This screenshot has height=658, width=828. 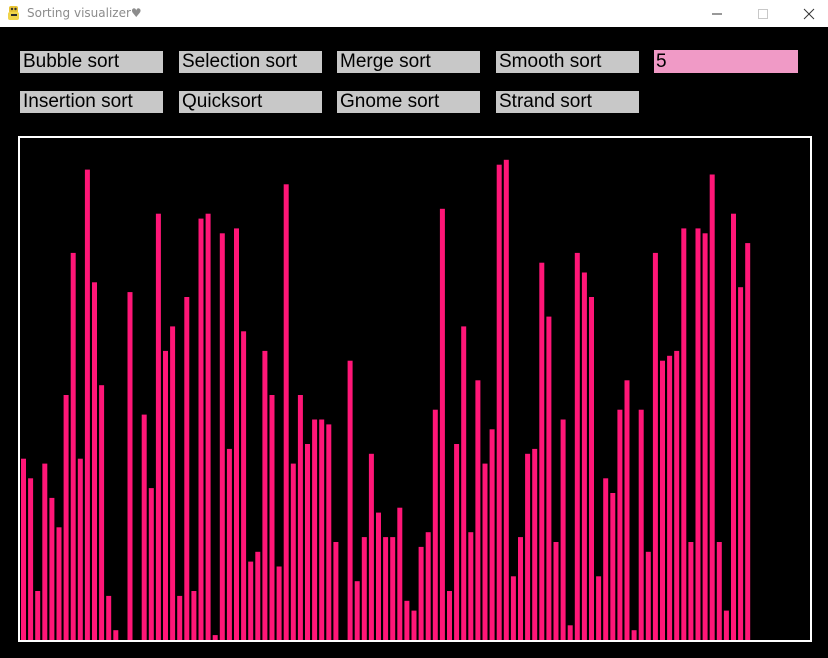 What do you see at coordinates (250, 102) in the screenshot?
I see `quicksort-button: Quicksort` at bounding box center [250, 102].